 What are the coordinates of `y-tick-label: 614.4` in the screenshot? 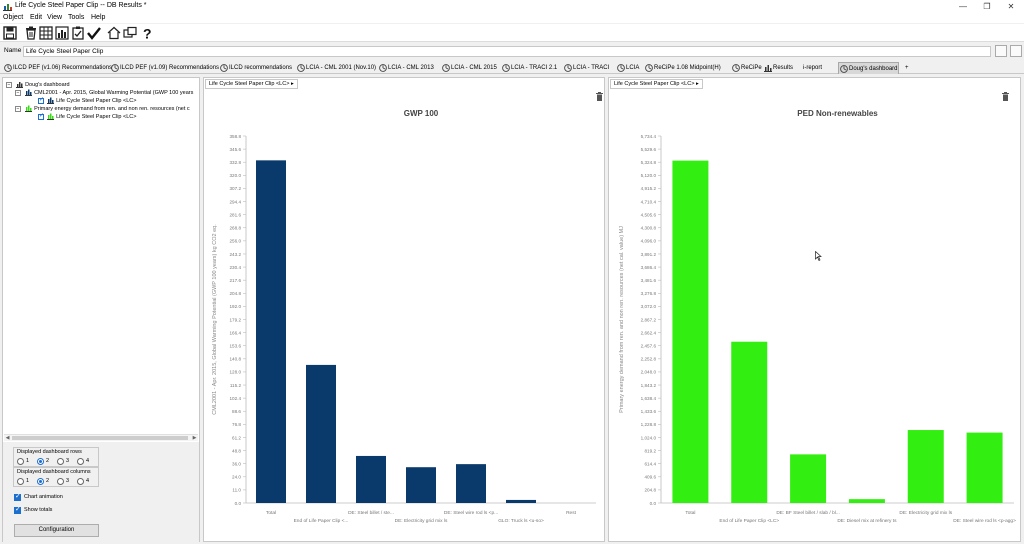 It's located at (651, 463).